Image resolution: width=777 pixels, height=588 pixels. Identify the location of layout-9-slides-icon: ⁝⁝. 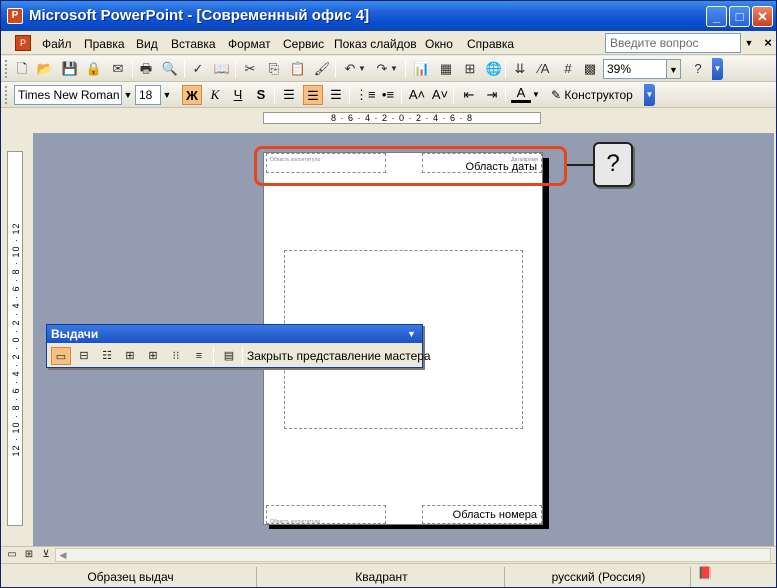
(176, 356).